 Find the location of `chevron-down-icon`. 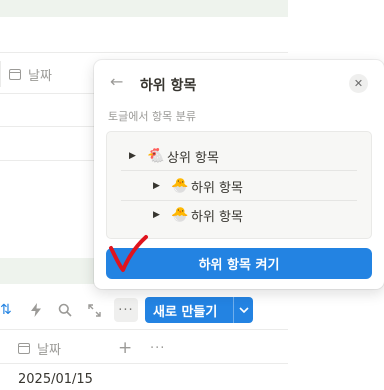

chevron-down-icon is located at coordinates (243, 310).